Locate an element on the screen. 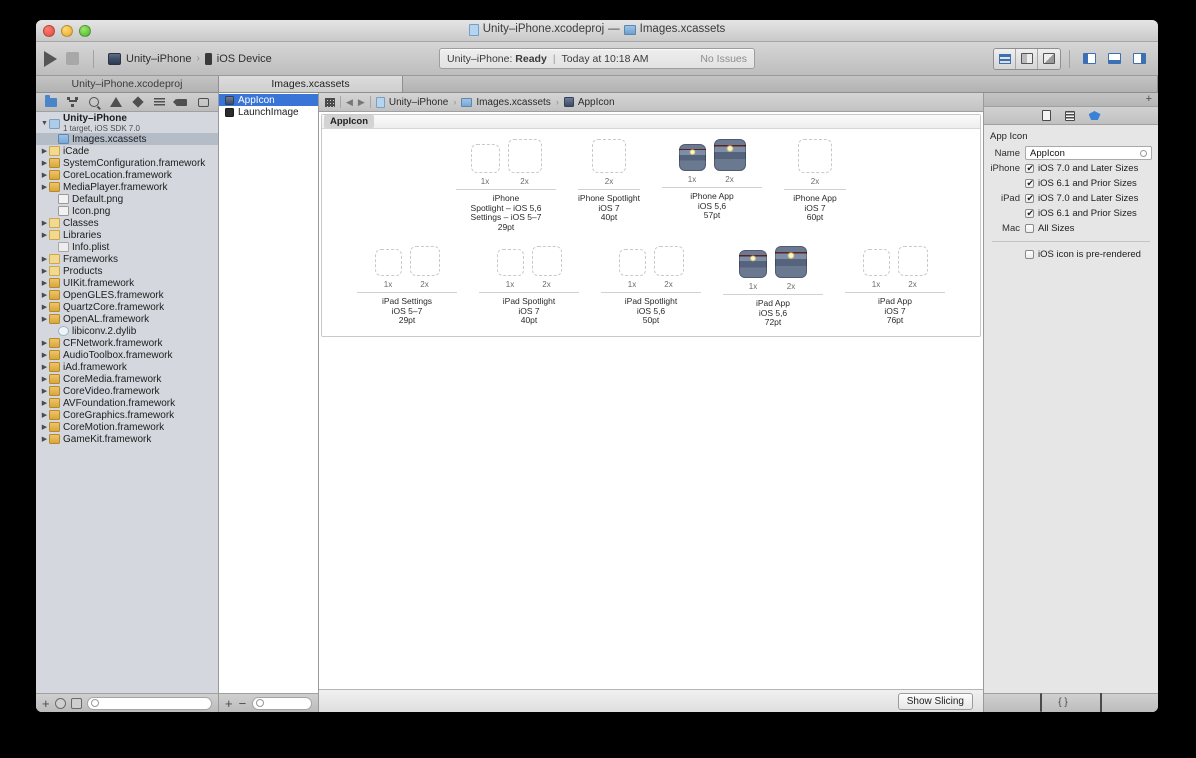  clear-icon is located at coordinates (1143, 153).